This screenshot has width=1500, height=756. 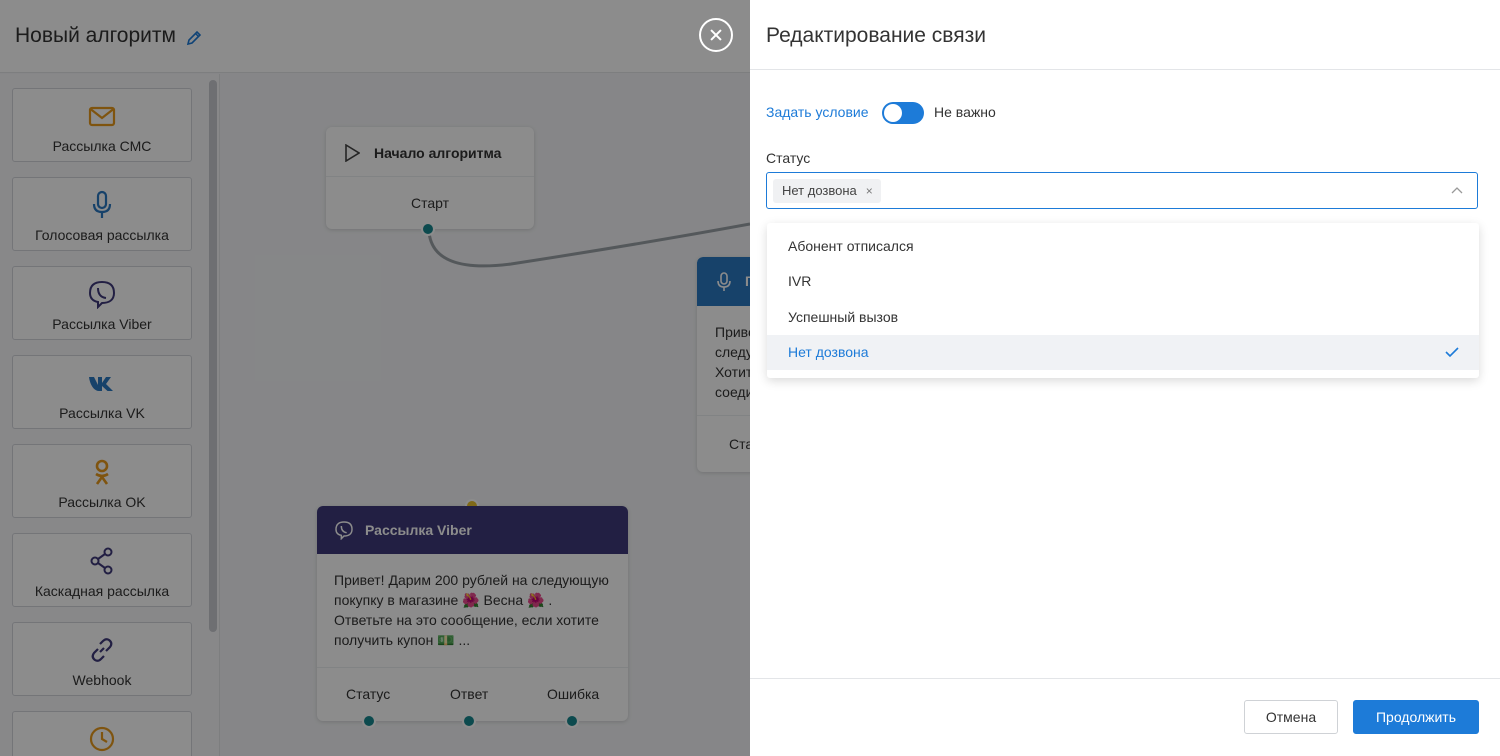 I want to click on status-option-label: Нет дозвона, so click(x=828, y=352).